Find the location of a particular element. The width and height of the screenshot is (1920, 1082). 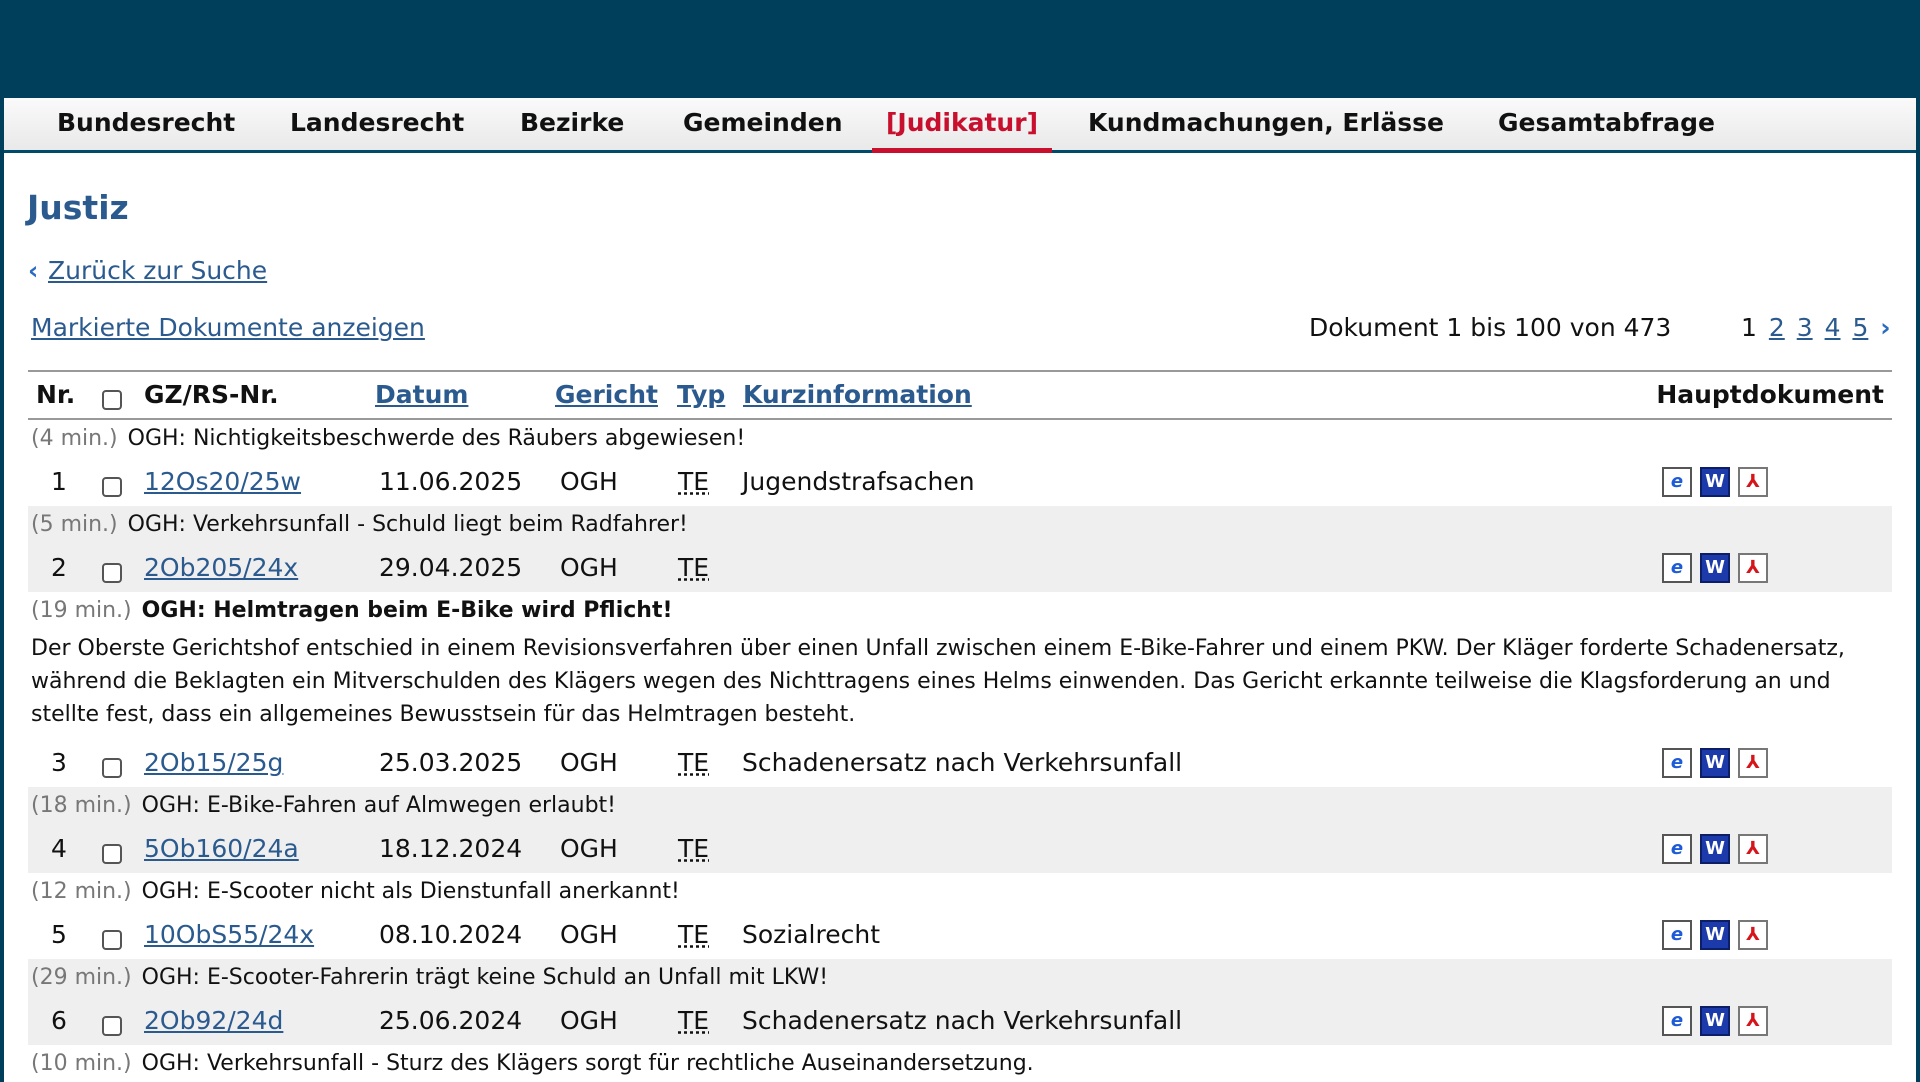

reading-time: (12 min.) is located at coordinates (81, 891).